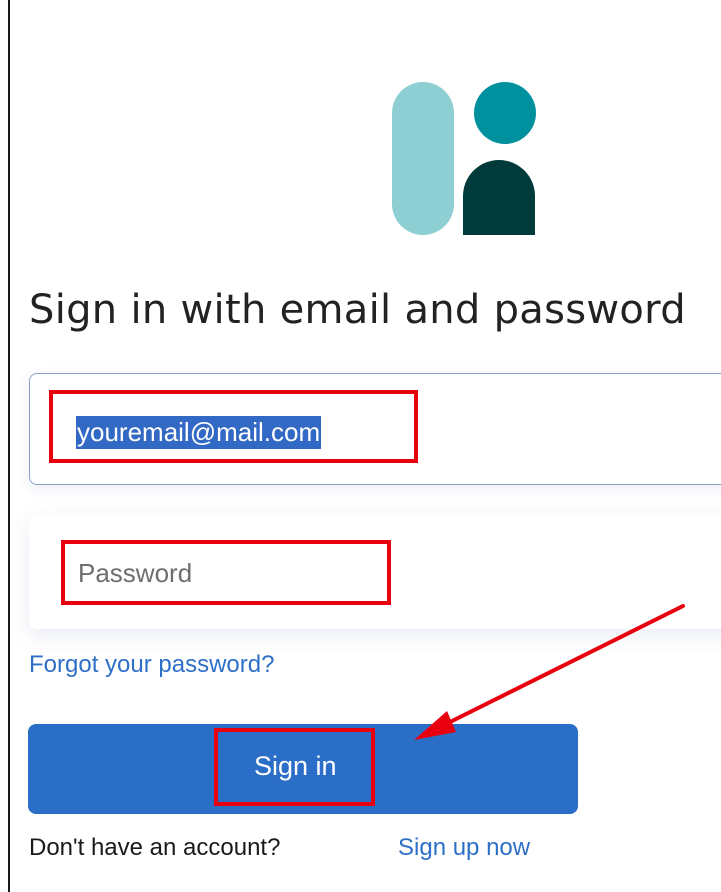 The image size is (721, 892). What do you see at coordinates (464, 158) in the screenshot?
I see `brand-logo-icon` at bounding box center [464, 158].